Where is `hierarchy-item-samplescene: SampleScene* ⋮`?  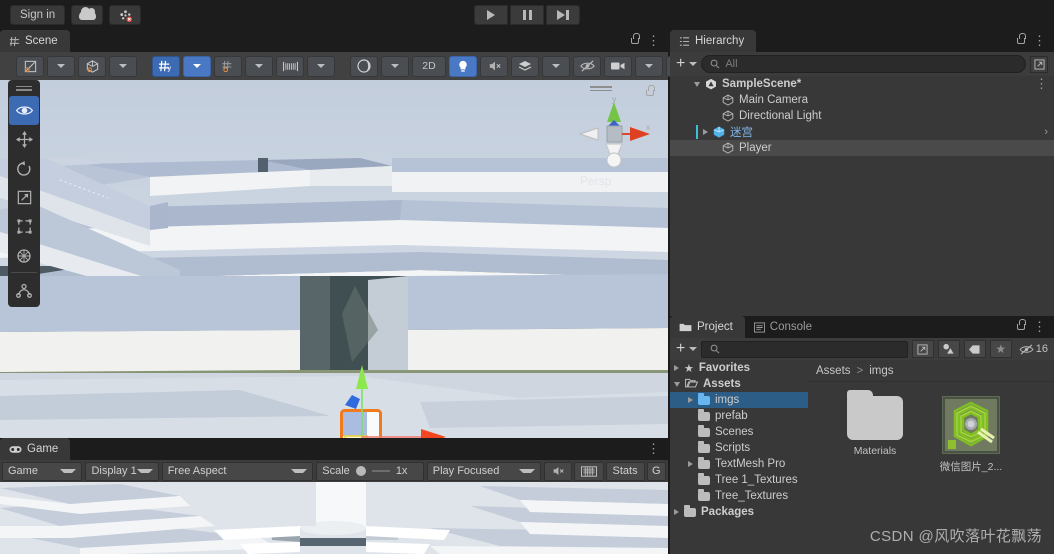
hierarchy-item-samplescene: SampleScene* ⋮ is located at coordinates (862, 84).